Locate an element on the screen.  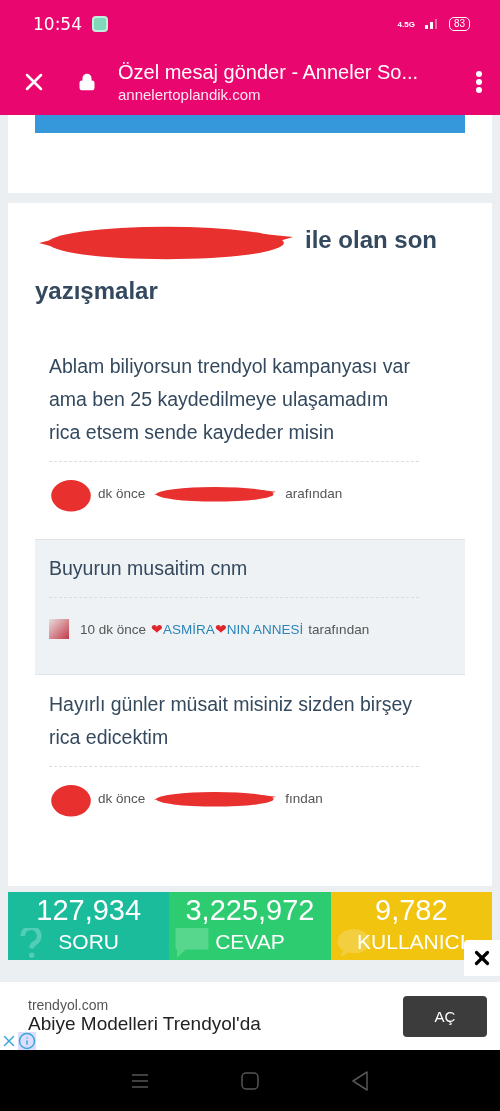
ad-title: Abiye Modelleri Trendyol'da is located at coordinates (145, 1024).